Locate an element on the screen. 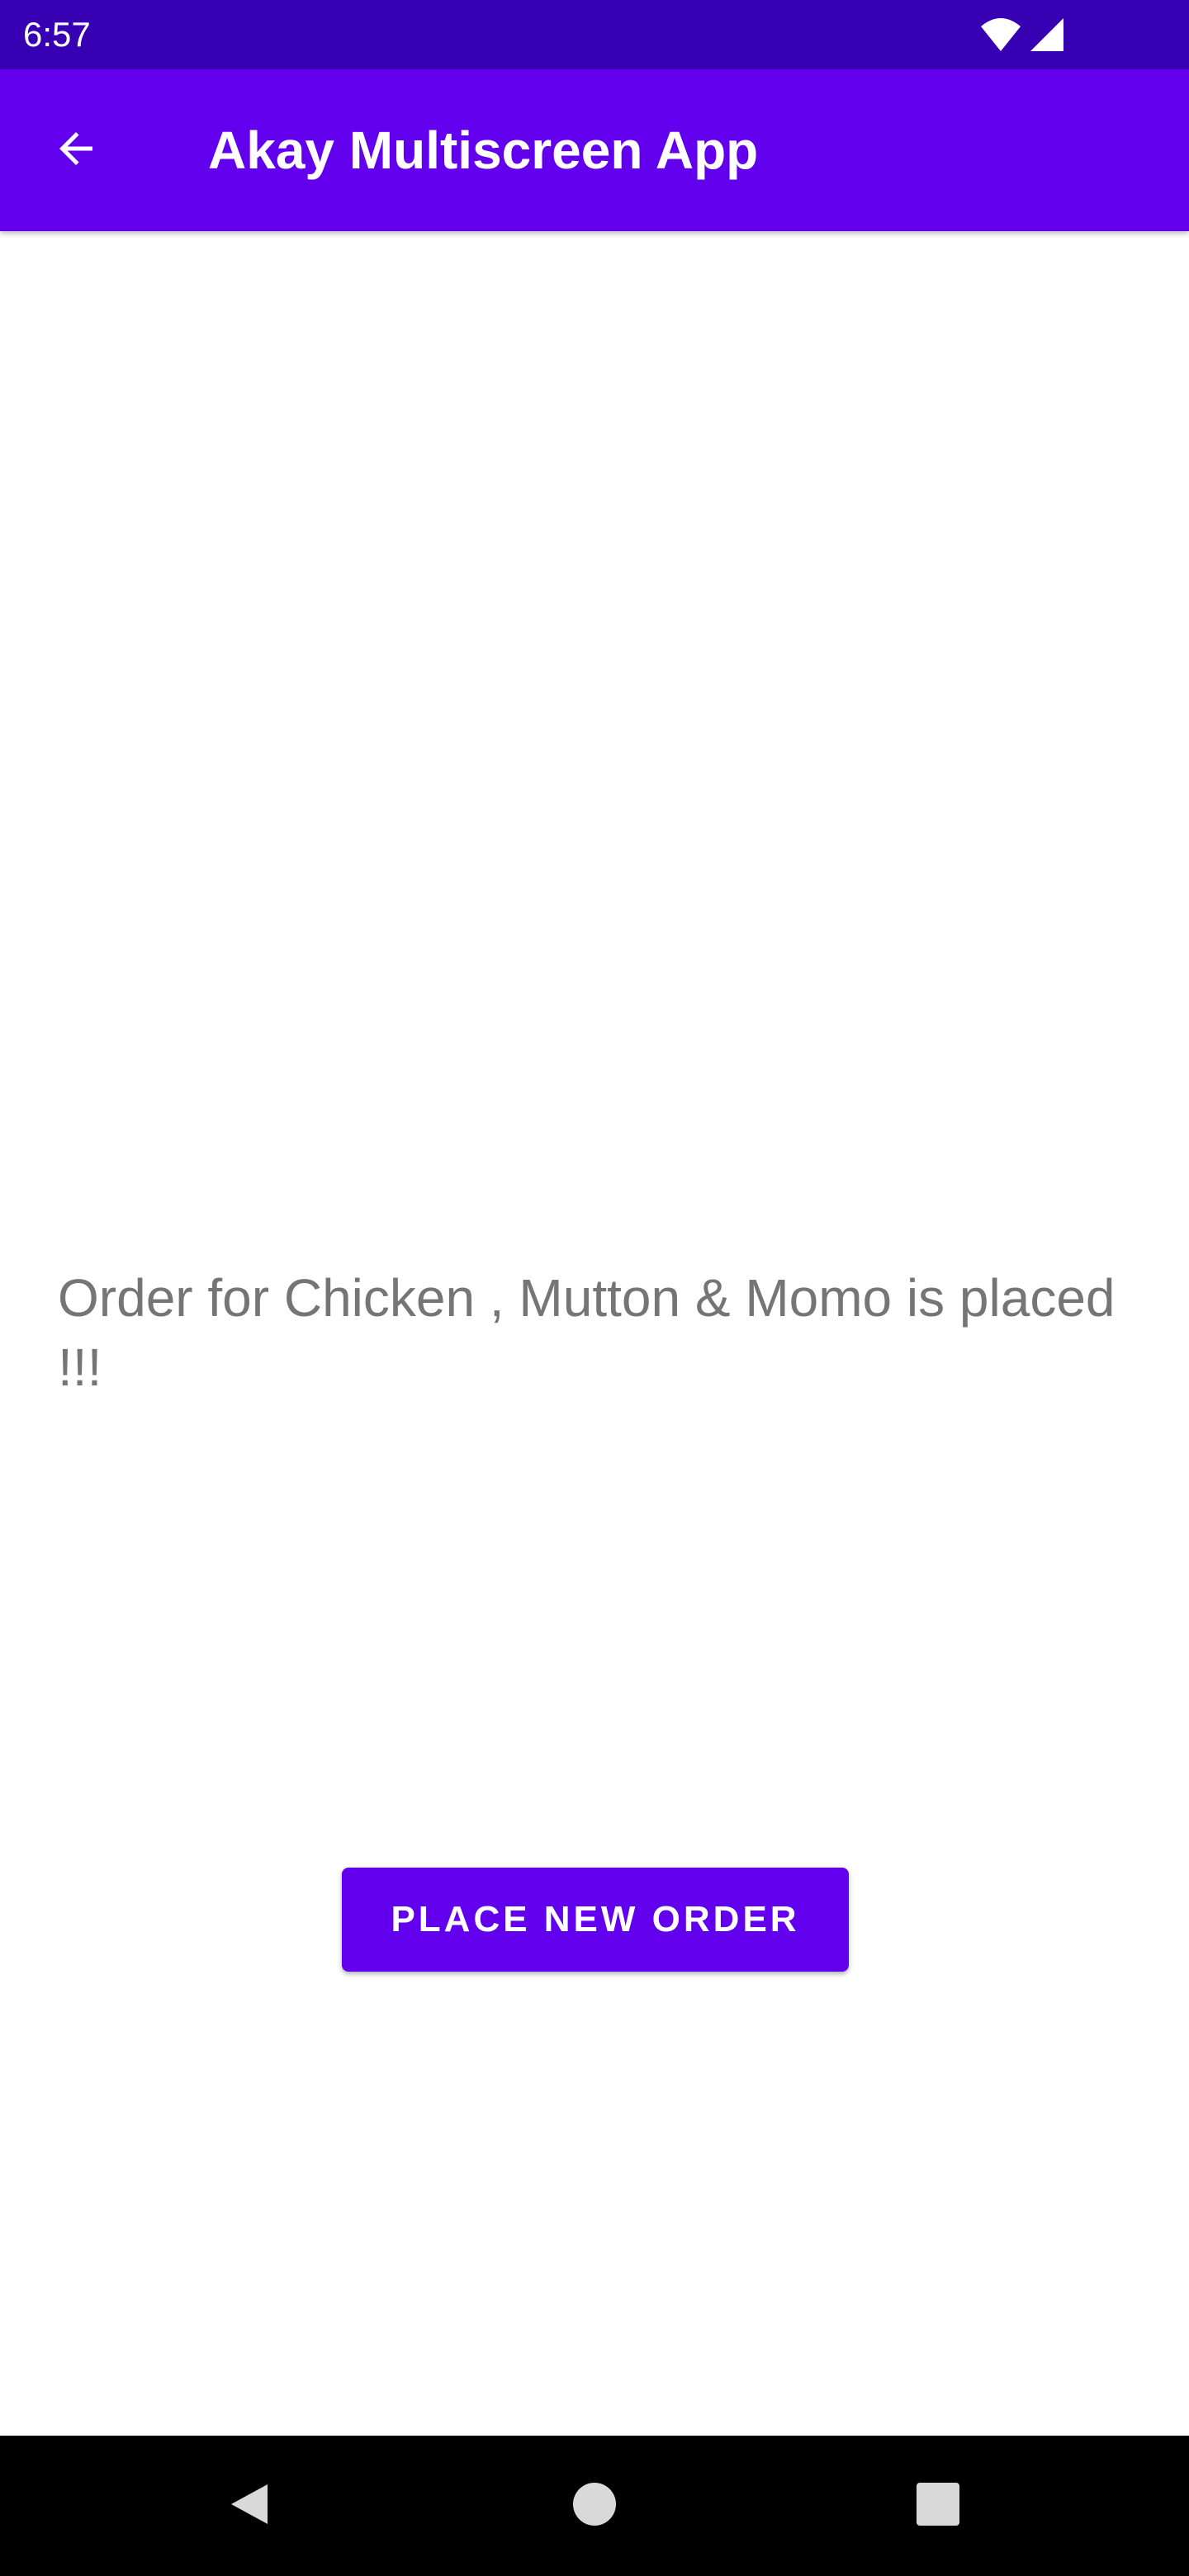  nav-home-button is located at coordinates (594, 2506).